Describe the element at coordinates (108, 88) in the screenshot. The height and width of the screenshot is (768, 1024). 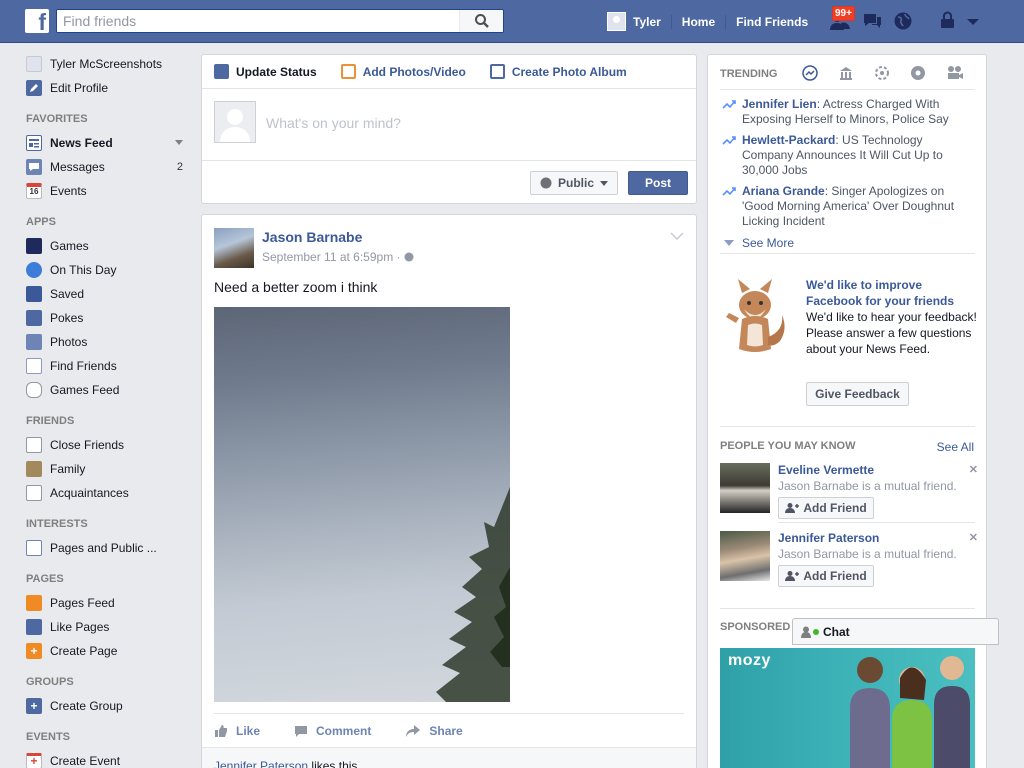
I see `sidebar-item-edit-profile: Edit Profile` at that location.